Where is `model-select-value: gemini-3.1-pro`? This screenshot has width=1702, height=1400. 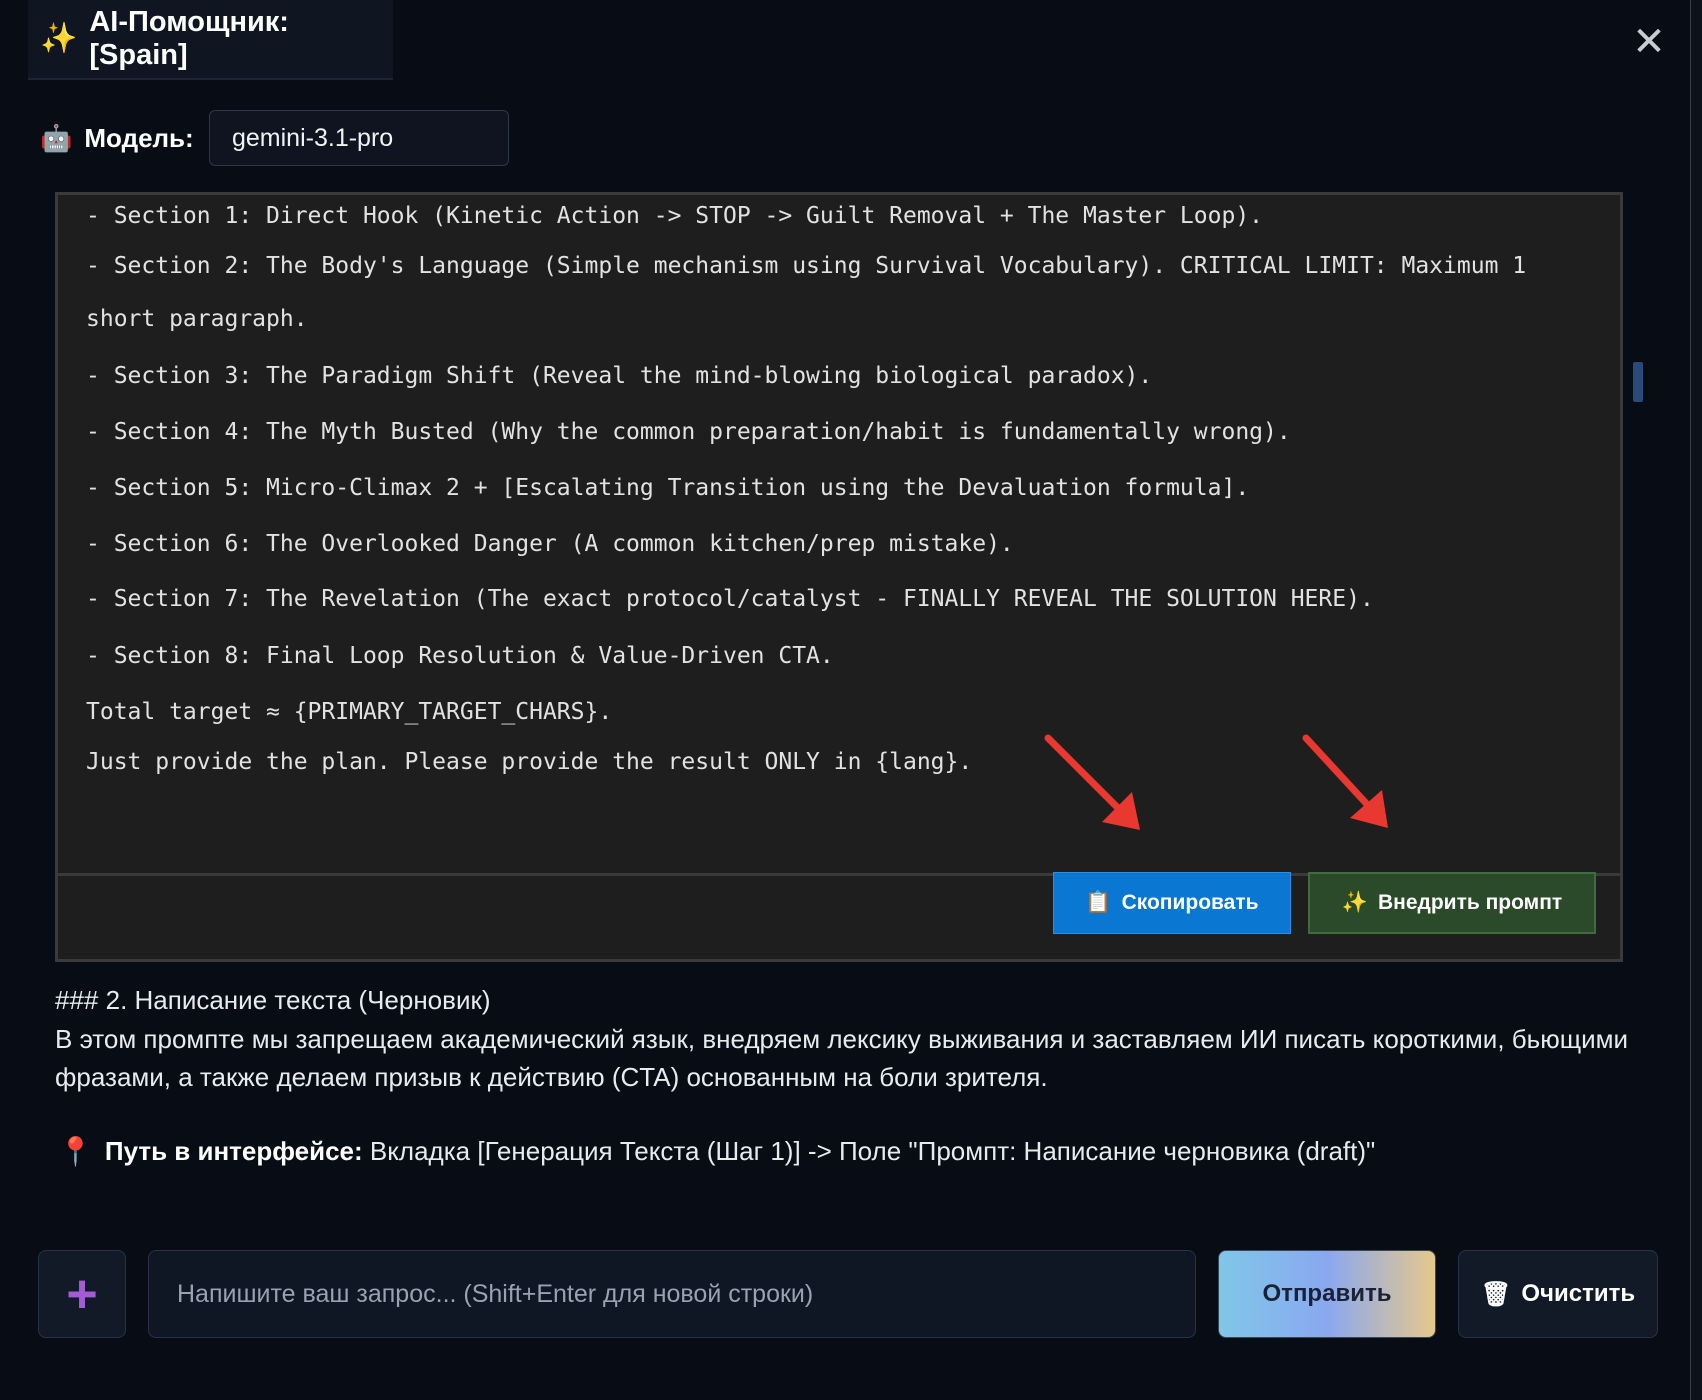
model-select-value: gemini-3.1-pro is located at coordinates (313, 137).